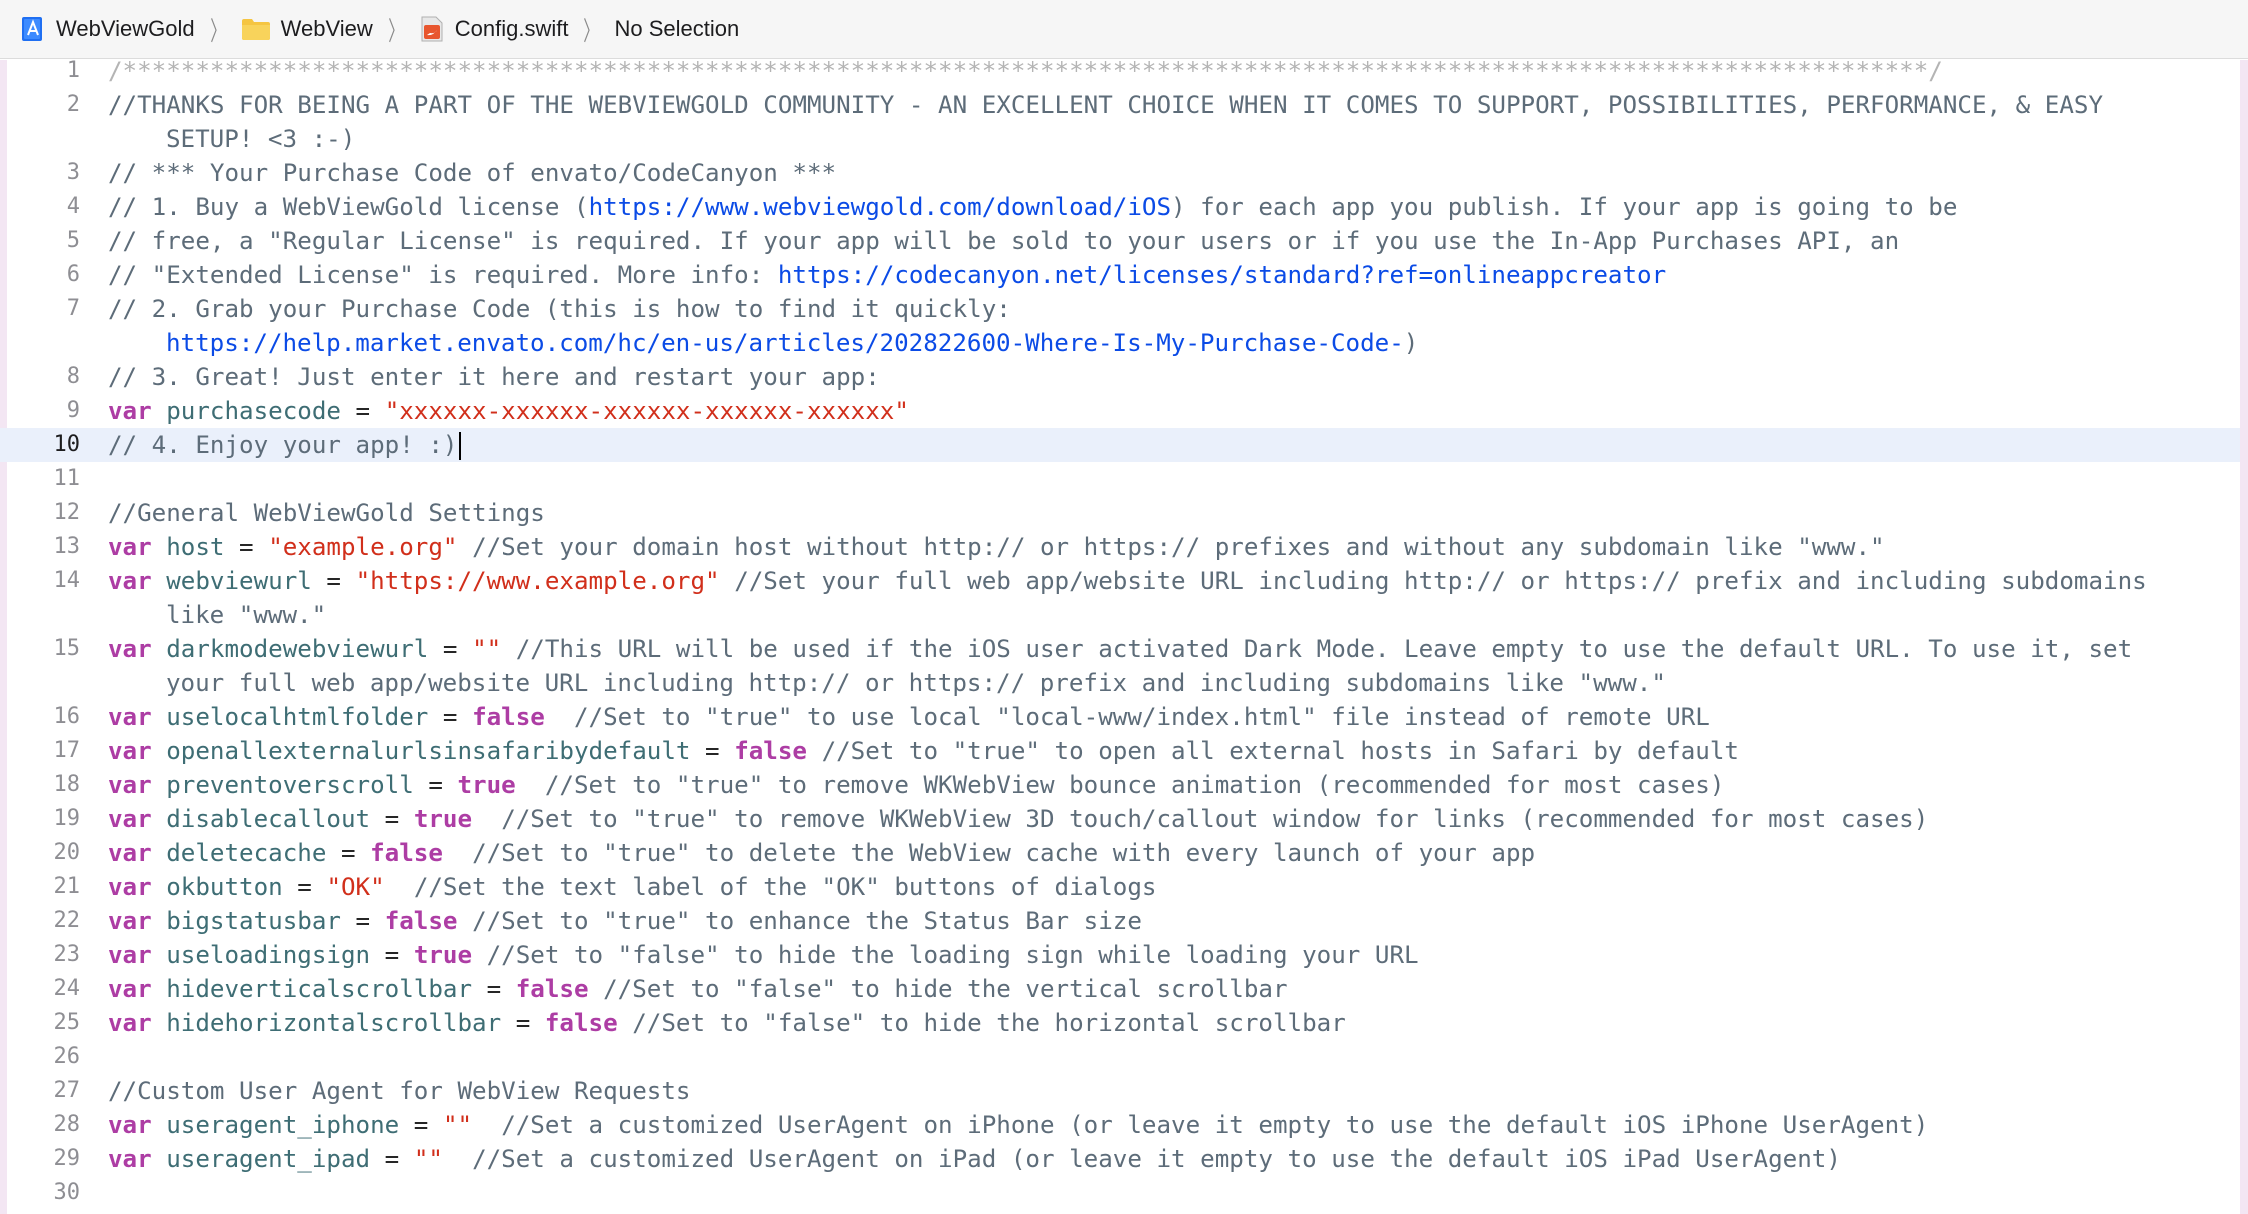 The image size is (2248, 1214). What do you see at coordinates (1120, 513) in the screenshot?
I see `code-line: 12 //General WebViewGold Settings` at bounding box center [1120, 513].